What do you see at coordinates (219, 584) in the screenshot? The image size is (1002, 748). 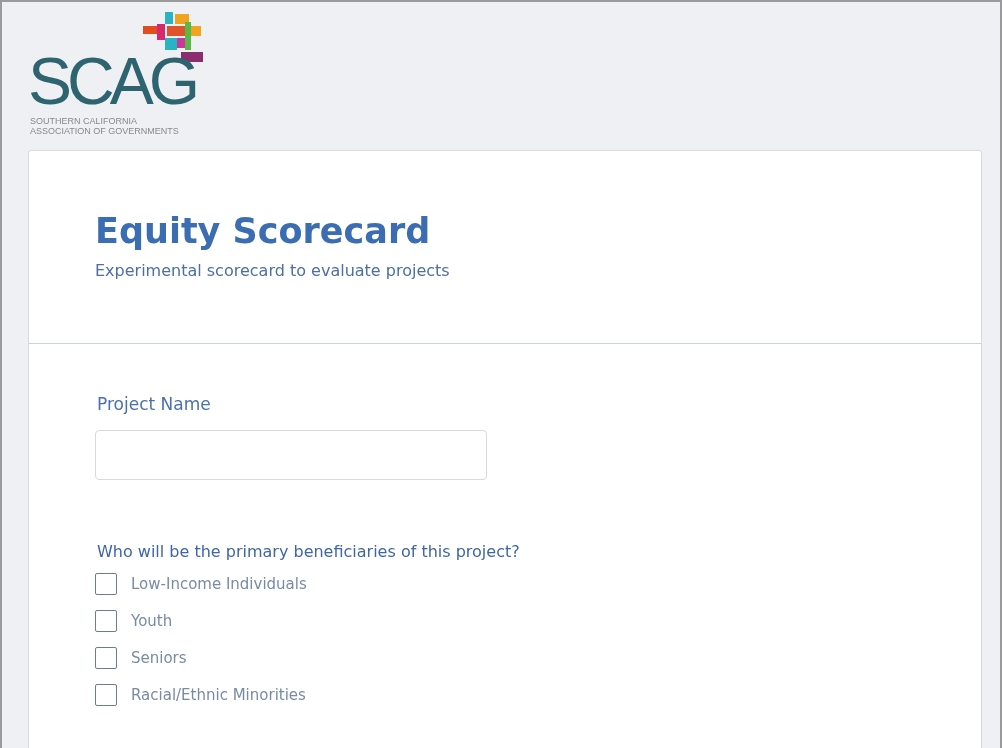 I see `option-label: Low-Income Individuals` at bounding box center [219, 584].